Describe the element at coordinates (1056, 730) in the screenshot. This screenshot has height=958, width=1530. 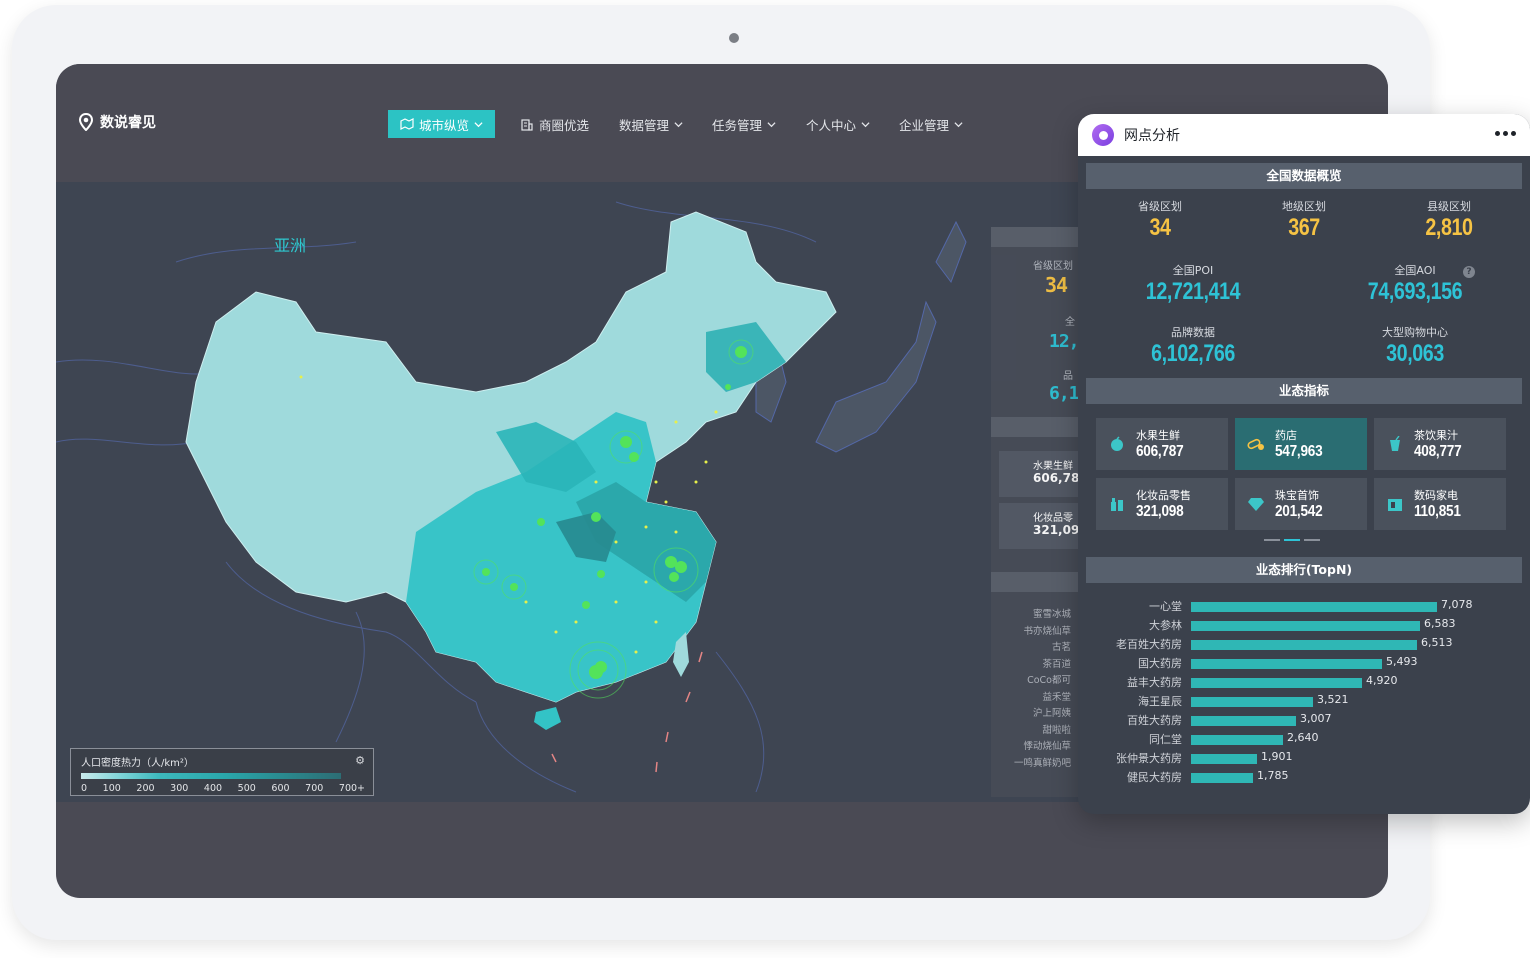
I see `ghost-rank-name: 甜啦啦` at that location.